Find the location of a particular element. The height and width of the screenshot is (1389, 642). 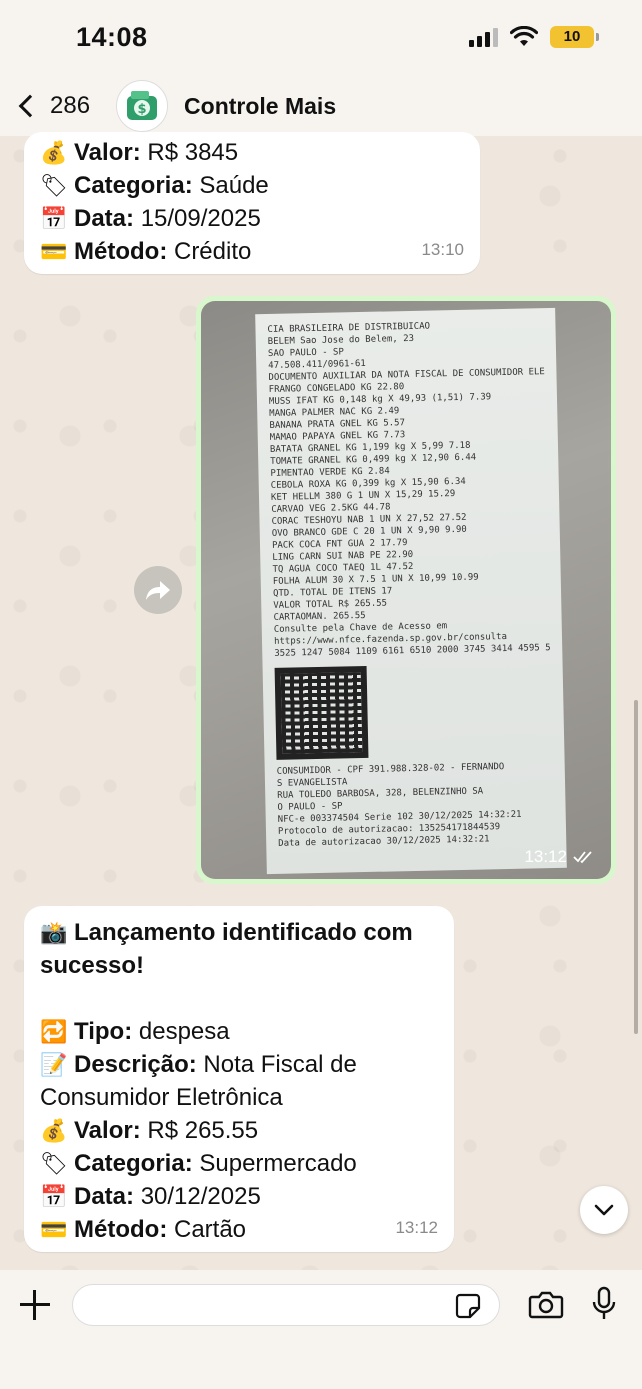

forward-icon is located at coordinates (158, 590).